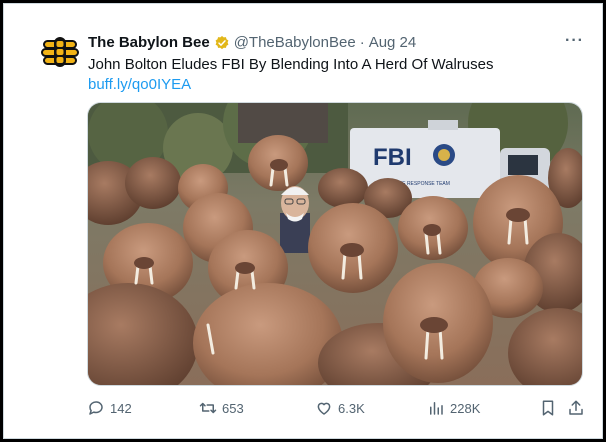 Image resolution: width=606 pixels, height=442 pixels. What do you see at coordinates (139, 84) in the screenshot?
I see `tweet-link: buff.ly/qo0IYEA` at bounding box center [139, 84].